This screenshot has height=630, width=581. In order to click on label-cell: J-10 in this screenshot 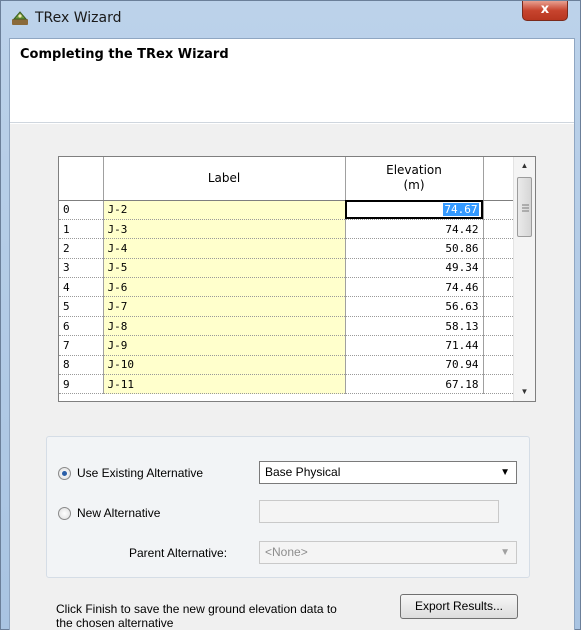, I will do `click(224, 365)`.